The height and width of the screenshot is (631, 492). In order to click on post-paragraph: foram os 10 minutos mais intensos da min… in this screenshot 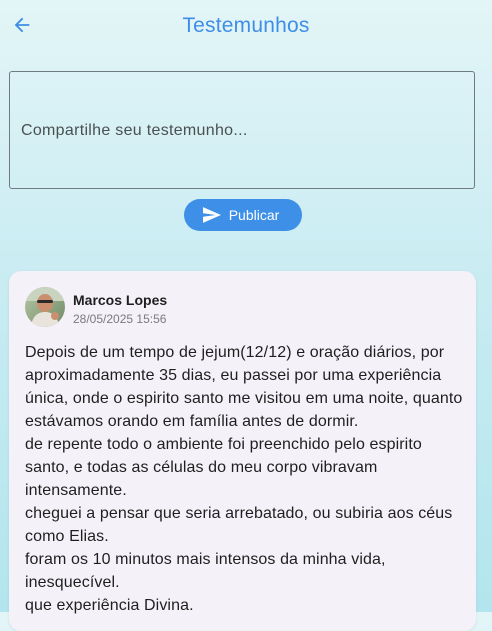, I will do `click(205, 571)`.